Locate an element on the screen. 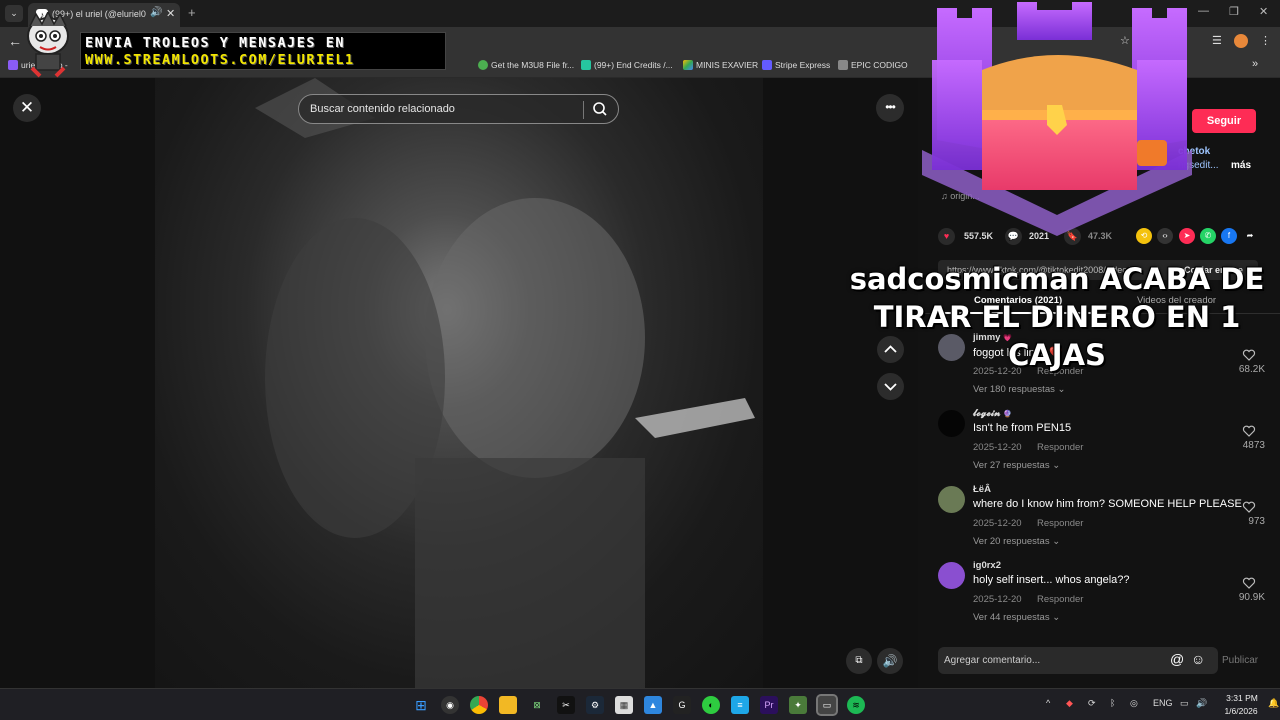 The image size is (1280, 720). view-replies-button: Ver 20 respuestas ⌄ is located at coordinates (1016, 541).